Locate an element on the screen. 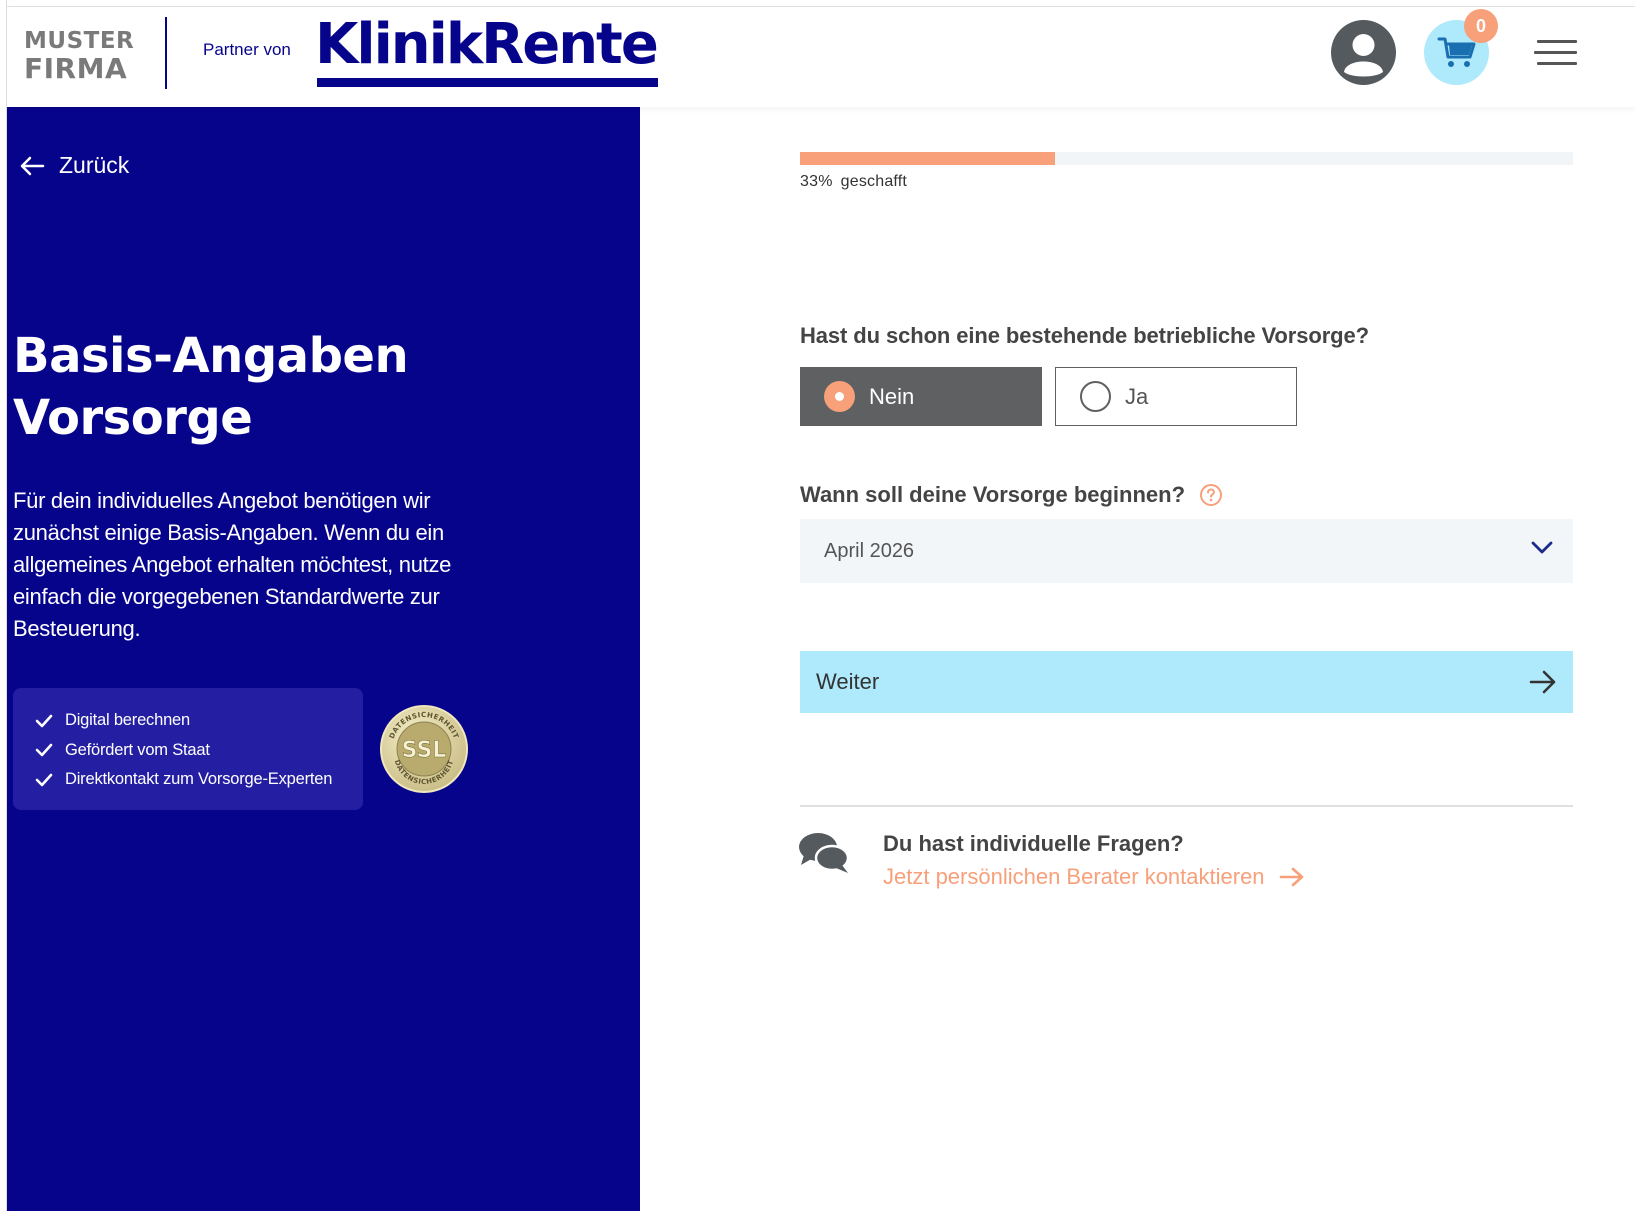 The height and width of the screenshot is (1211, 1635). contact-advisor-link: Jetzt persönlichen Berater kontaktieren is located at coordinates (1094, 877).